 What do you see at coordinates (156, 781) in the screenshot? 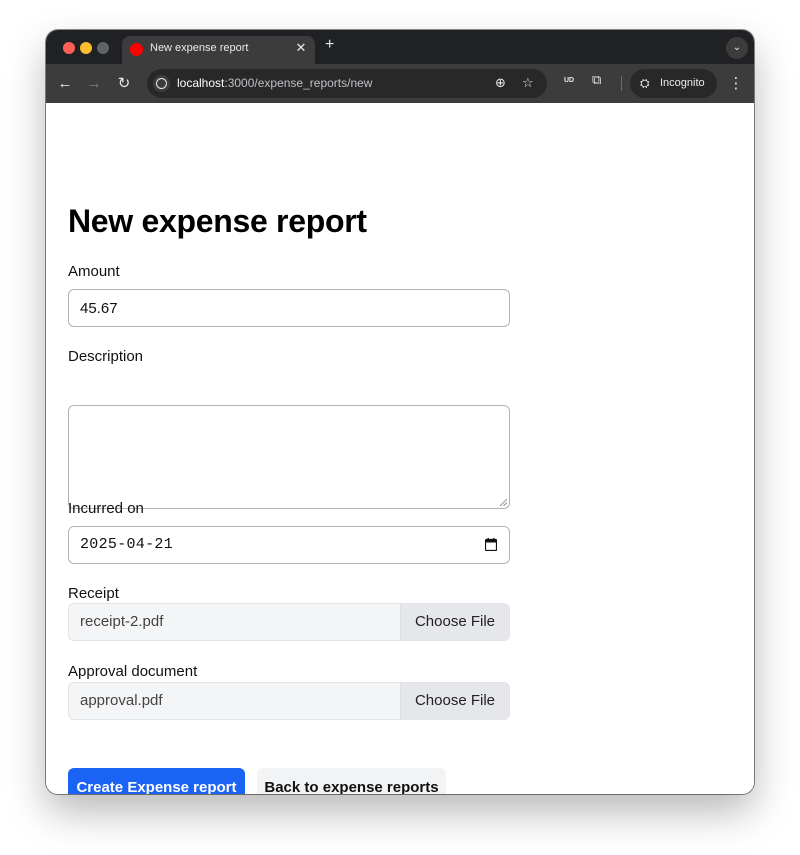
I see `create-expense-report-button: Create Expense report` at bounding box center [156, 781].